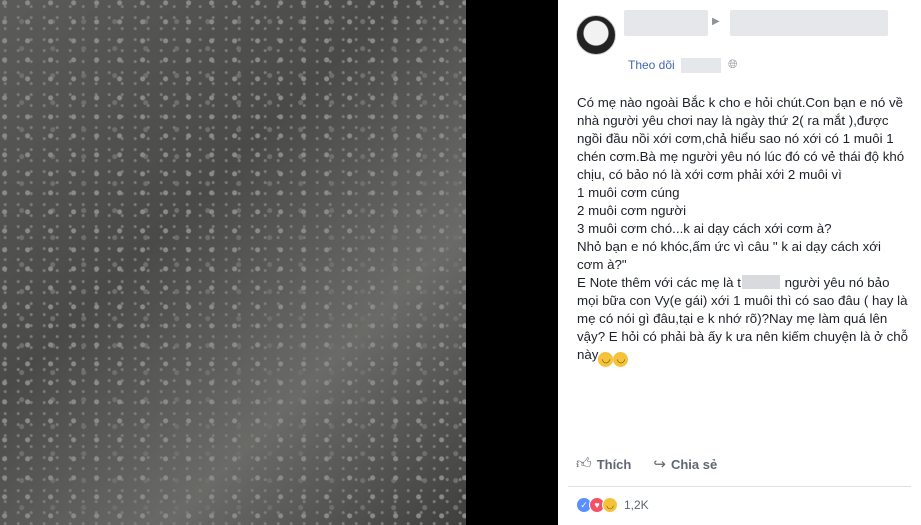 The width and height of the screenshot is (921, 525). What do you see at coordinates (694, 464) in the screenshot?
I see `share-label: Chia sẻ` at bounding box center [694, 464].